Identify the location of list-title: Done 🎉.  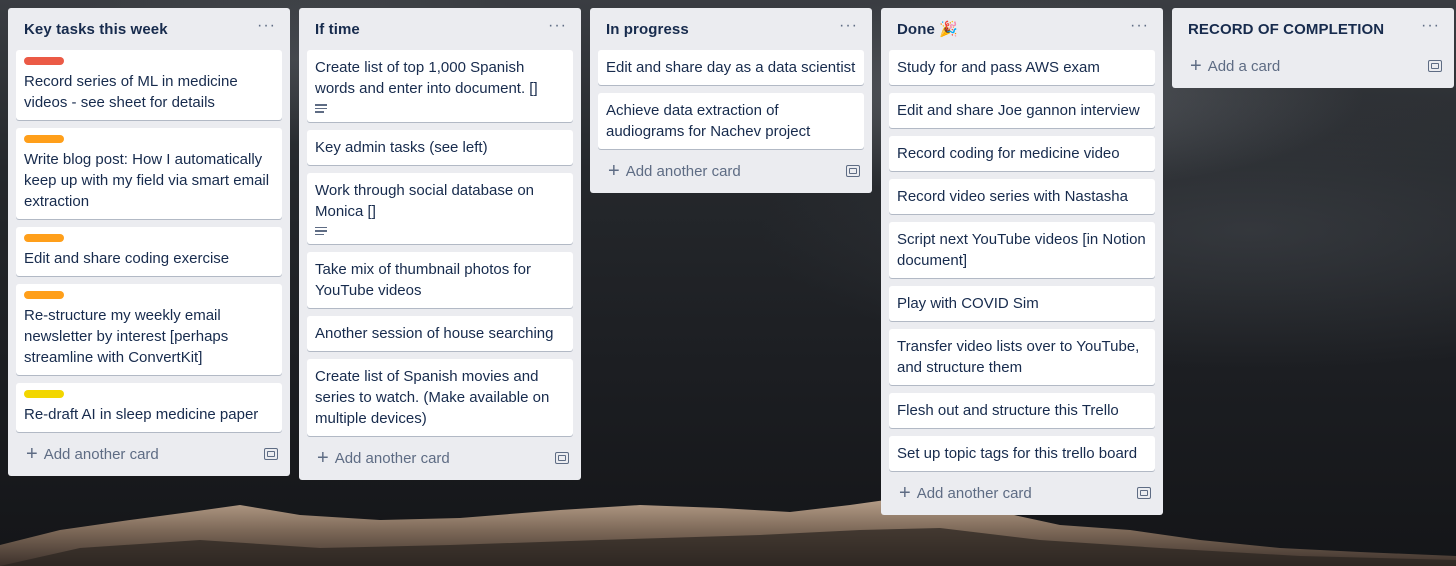
(927, 29).